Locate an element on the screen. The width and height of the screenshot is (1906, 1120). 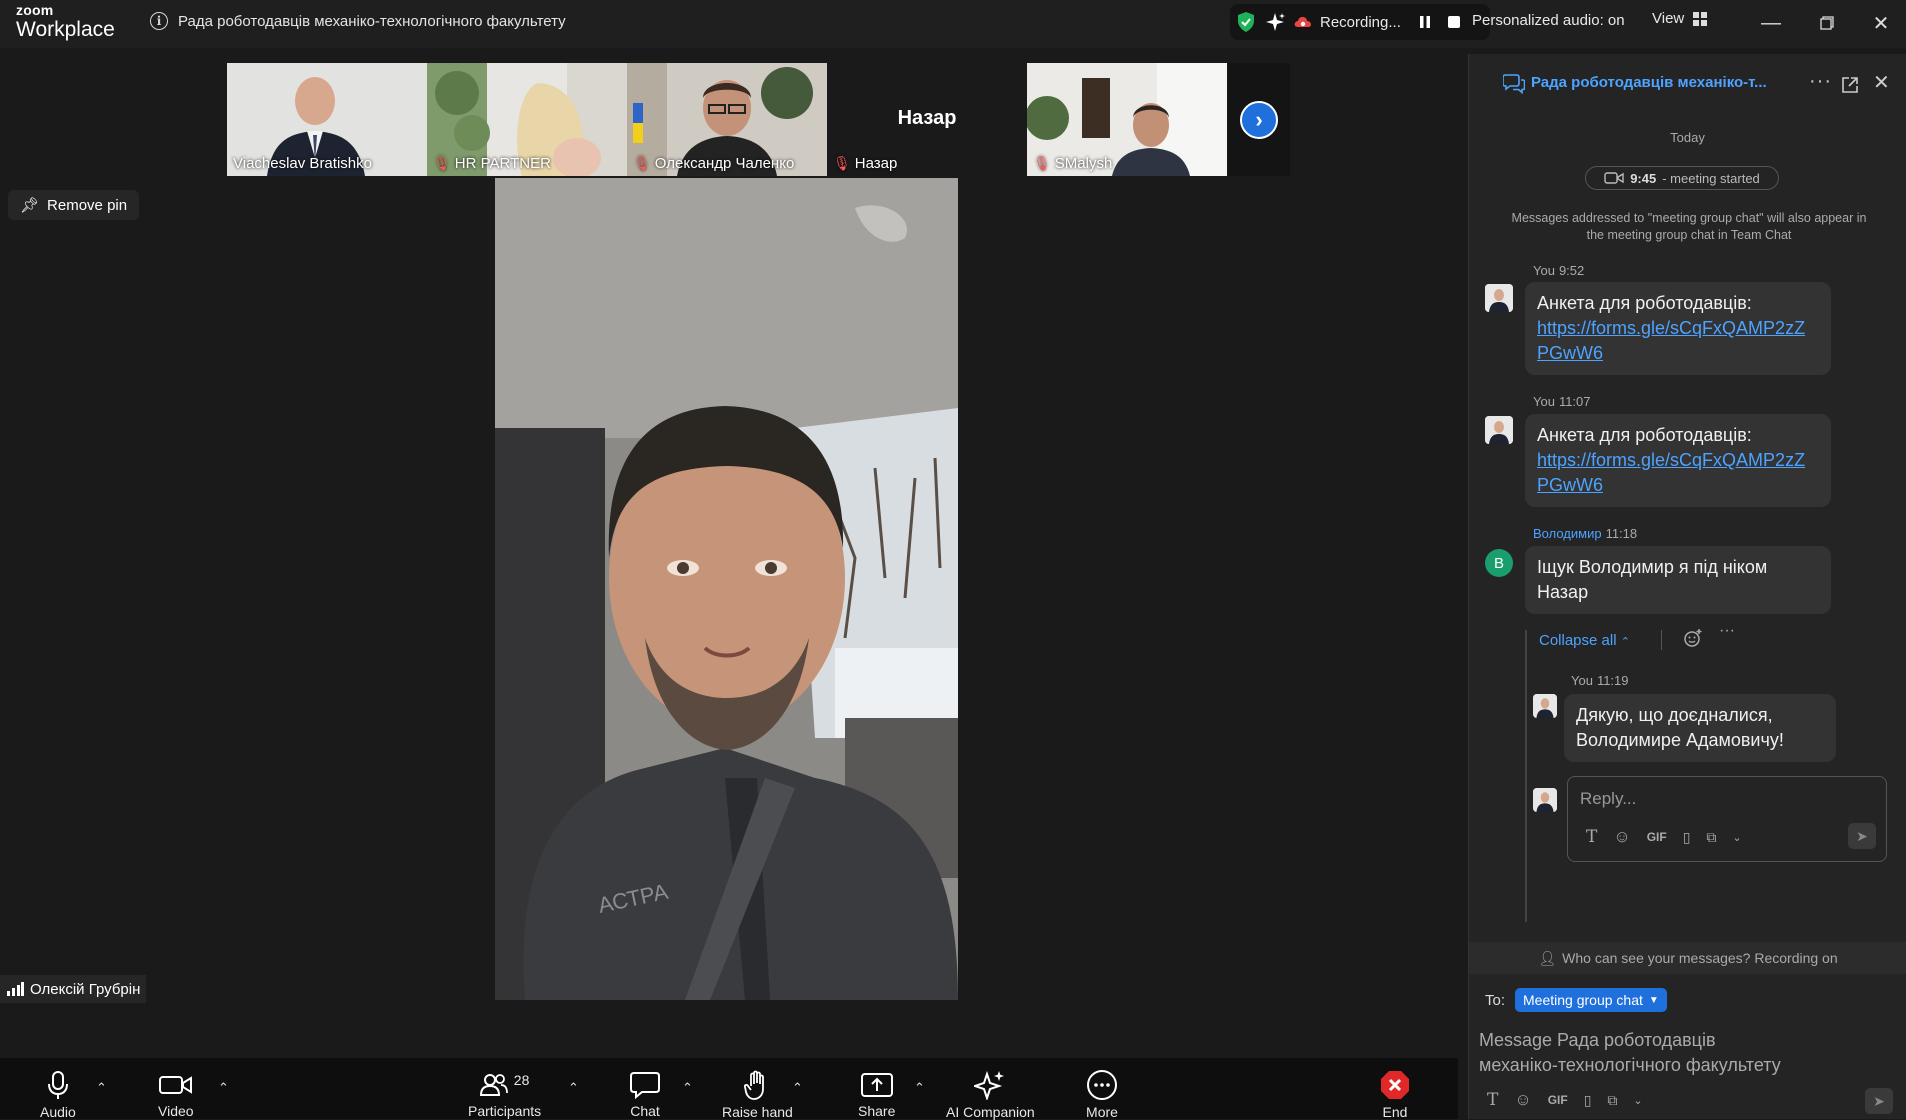
participant-big-name: Назар is located at coordinates (927, 118).